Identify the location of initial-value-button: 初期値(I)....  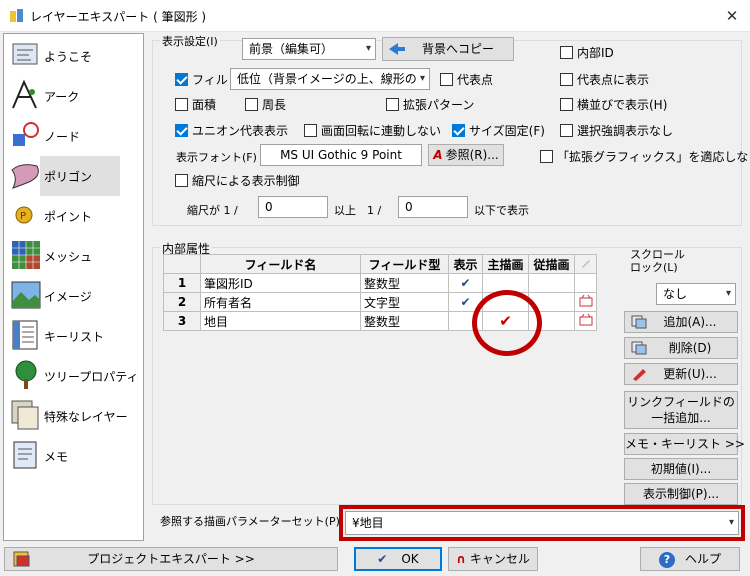
(681, 469).